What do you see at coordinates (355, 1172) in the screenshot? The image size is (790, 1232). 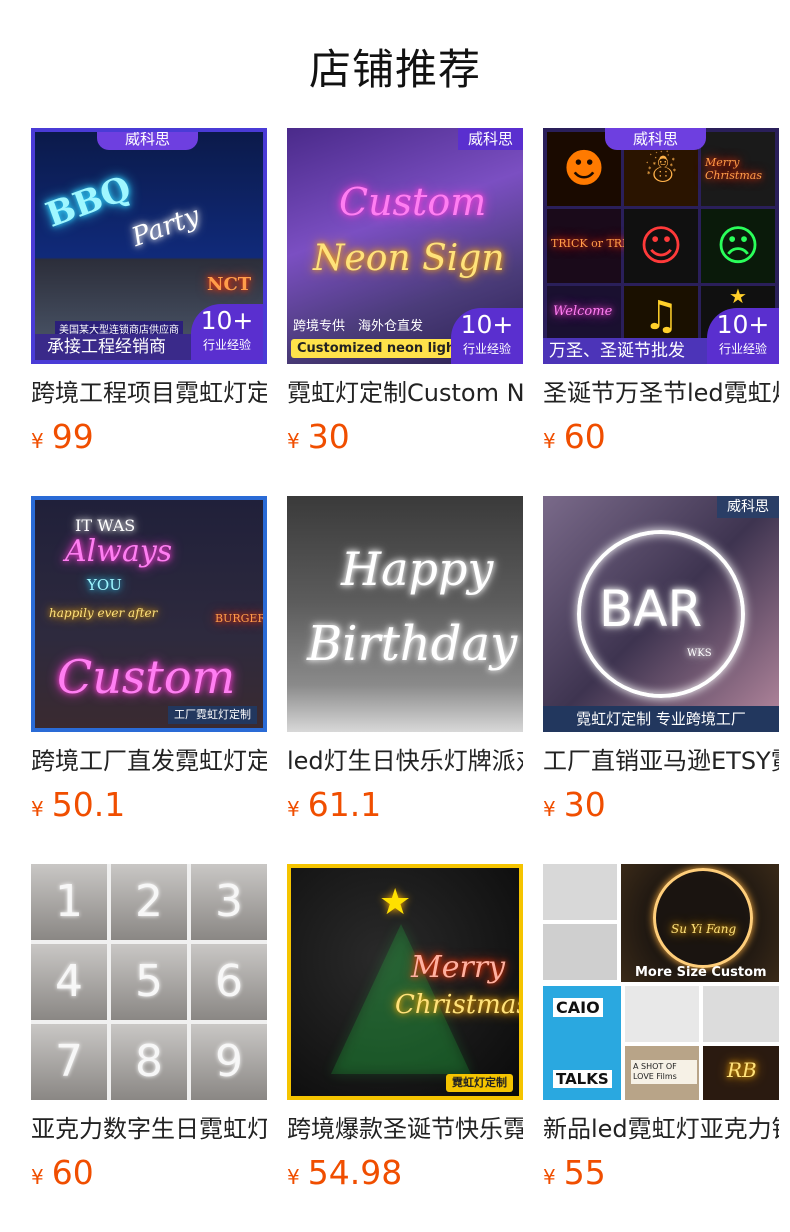 I see `price-value: 54.98` at bounding box center [355, 1172].